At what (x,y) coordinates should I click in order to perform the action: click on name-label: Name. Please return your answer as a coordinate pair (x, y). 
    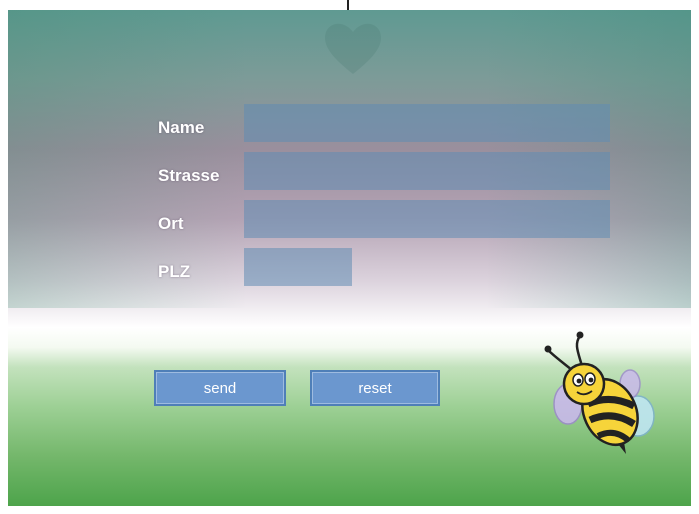
    Looking at the image, I should click on (181, 127).